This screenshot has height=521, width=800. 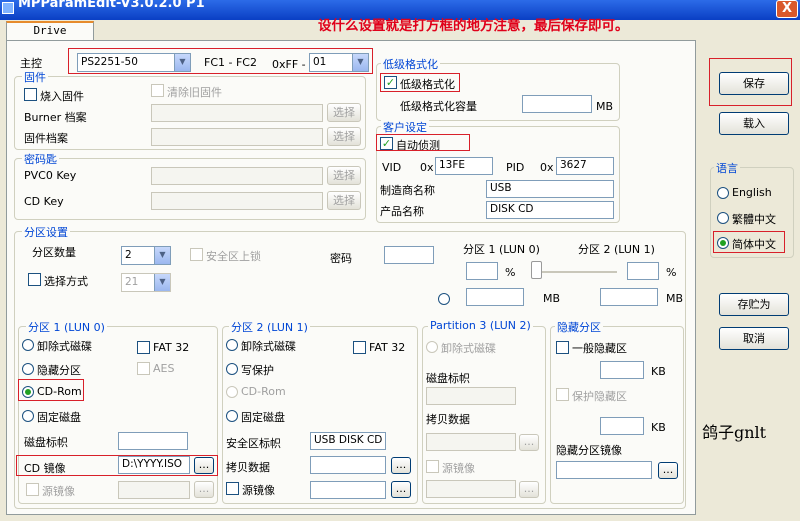 I want to click on english-label: English, so click(x=752, y=192).